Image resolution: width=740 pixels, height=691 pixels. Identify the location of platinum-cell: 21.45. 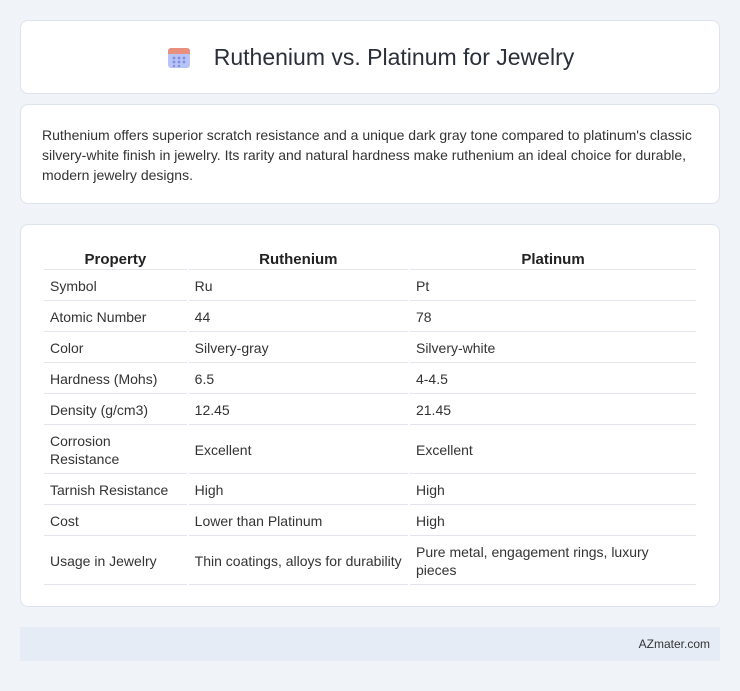
(552, 410).